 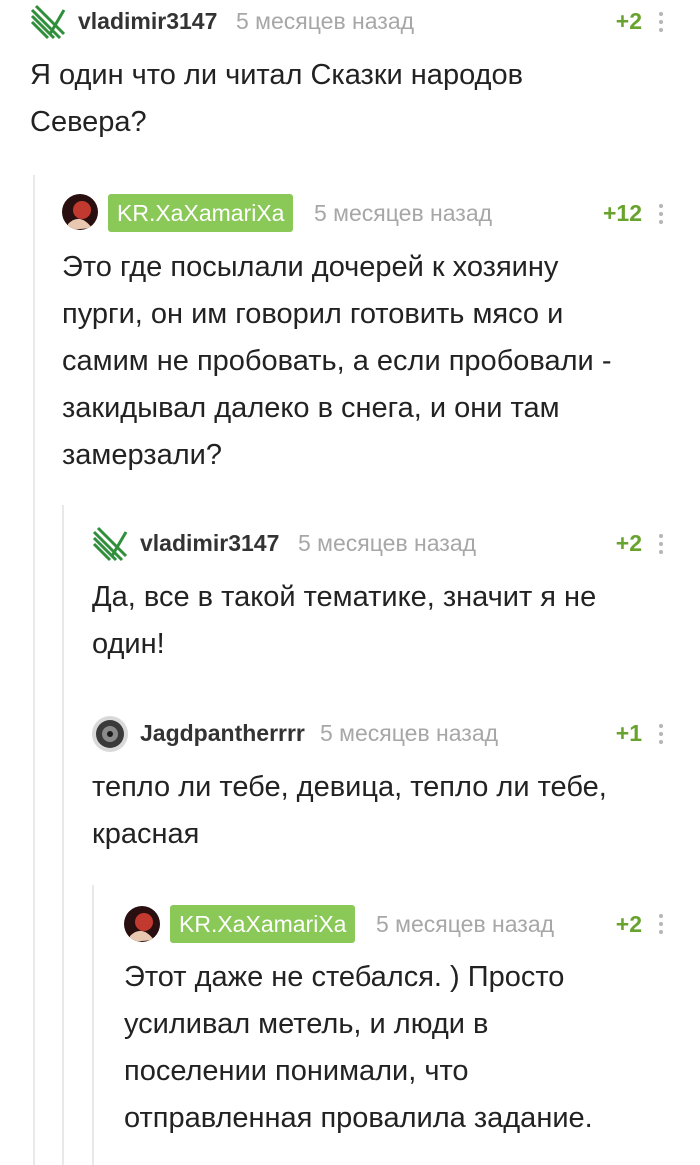 What do you see at coordinates (311, 408) in the screenshot?
I see `comment-line: закидывал далеко в снега, и они там` at bounding box center [311, 408].